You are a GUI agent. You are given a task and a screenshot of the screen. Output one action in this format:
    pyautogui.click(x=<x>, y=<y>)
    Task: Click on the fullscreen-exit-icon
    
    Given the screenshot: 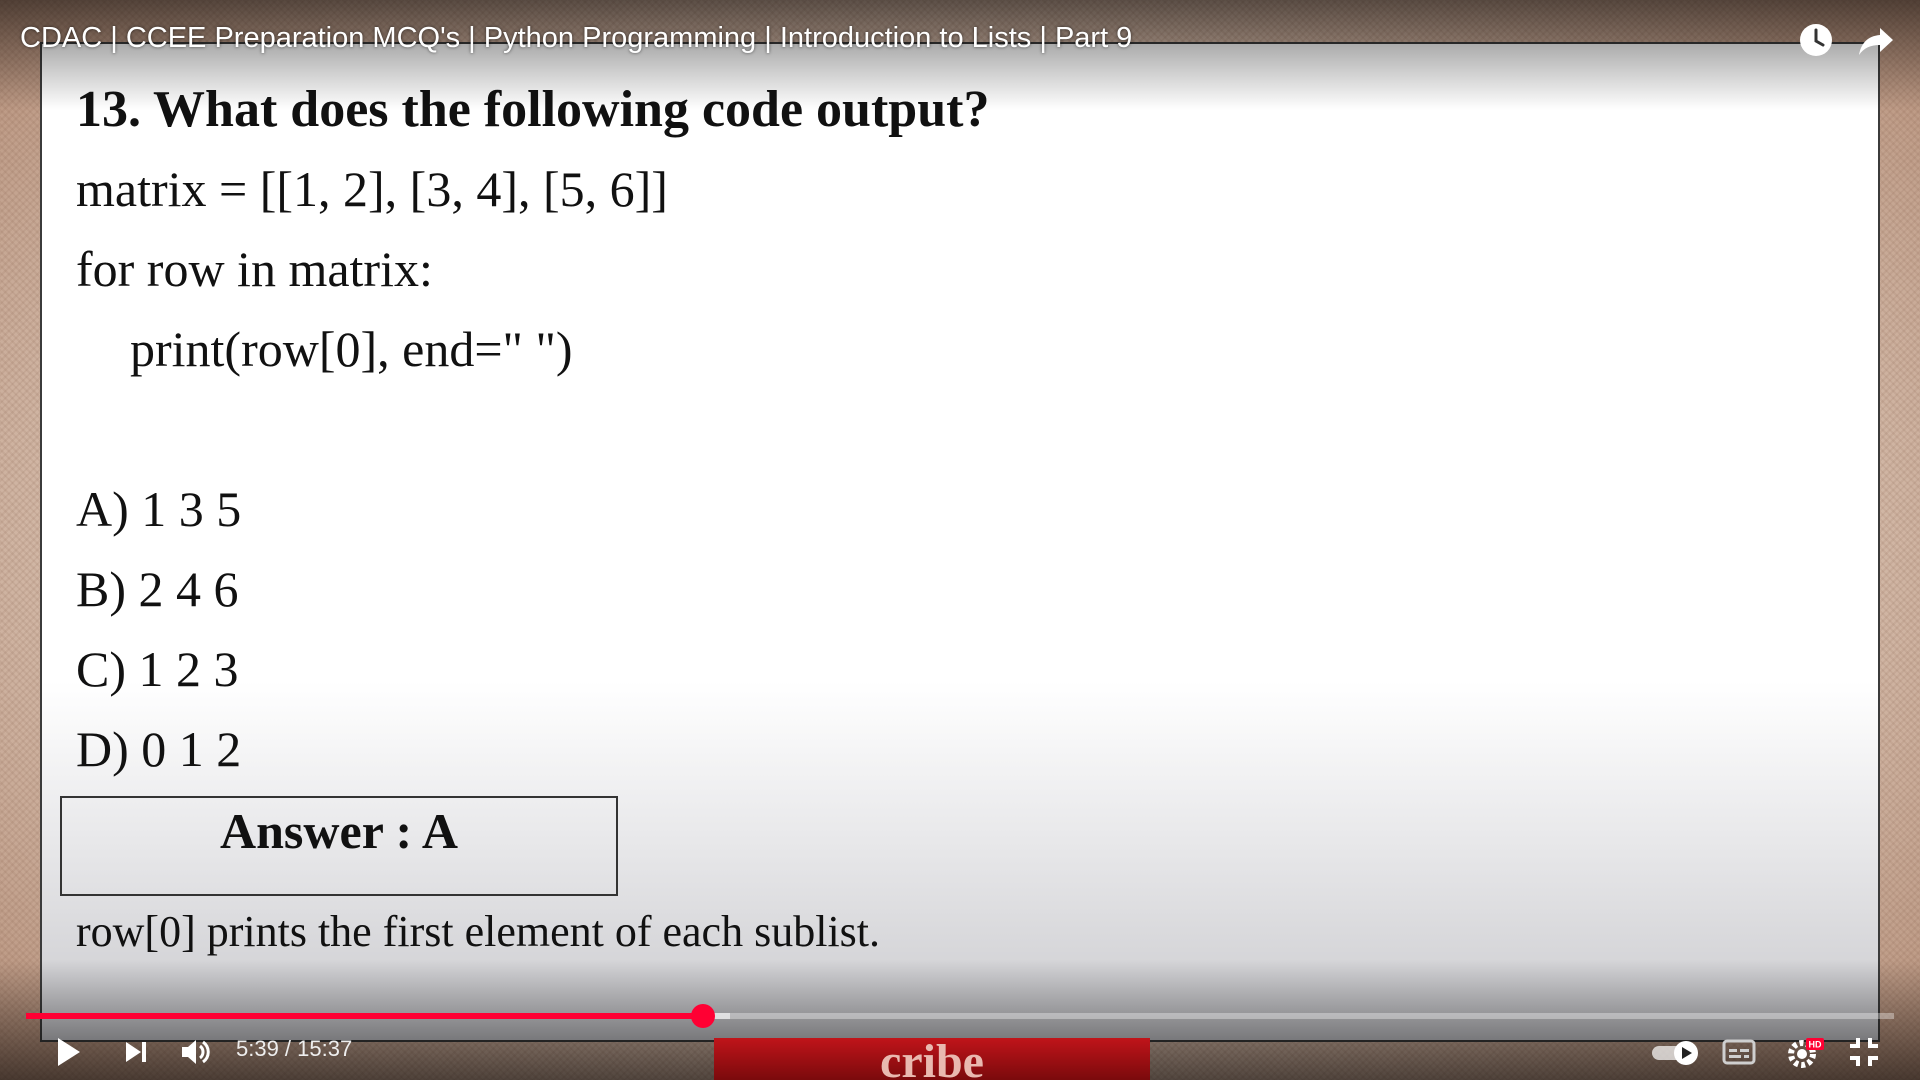 What is the action you would take?
    pyautogui.click(x=1864, y=1052)
    